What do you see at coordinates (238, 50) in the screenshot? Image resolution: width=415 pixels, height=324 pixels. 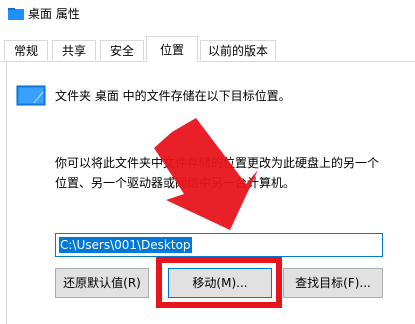 I see `tab-previous-versions: 以前的版本` at bounding box center [238, 50].